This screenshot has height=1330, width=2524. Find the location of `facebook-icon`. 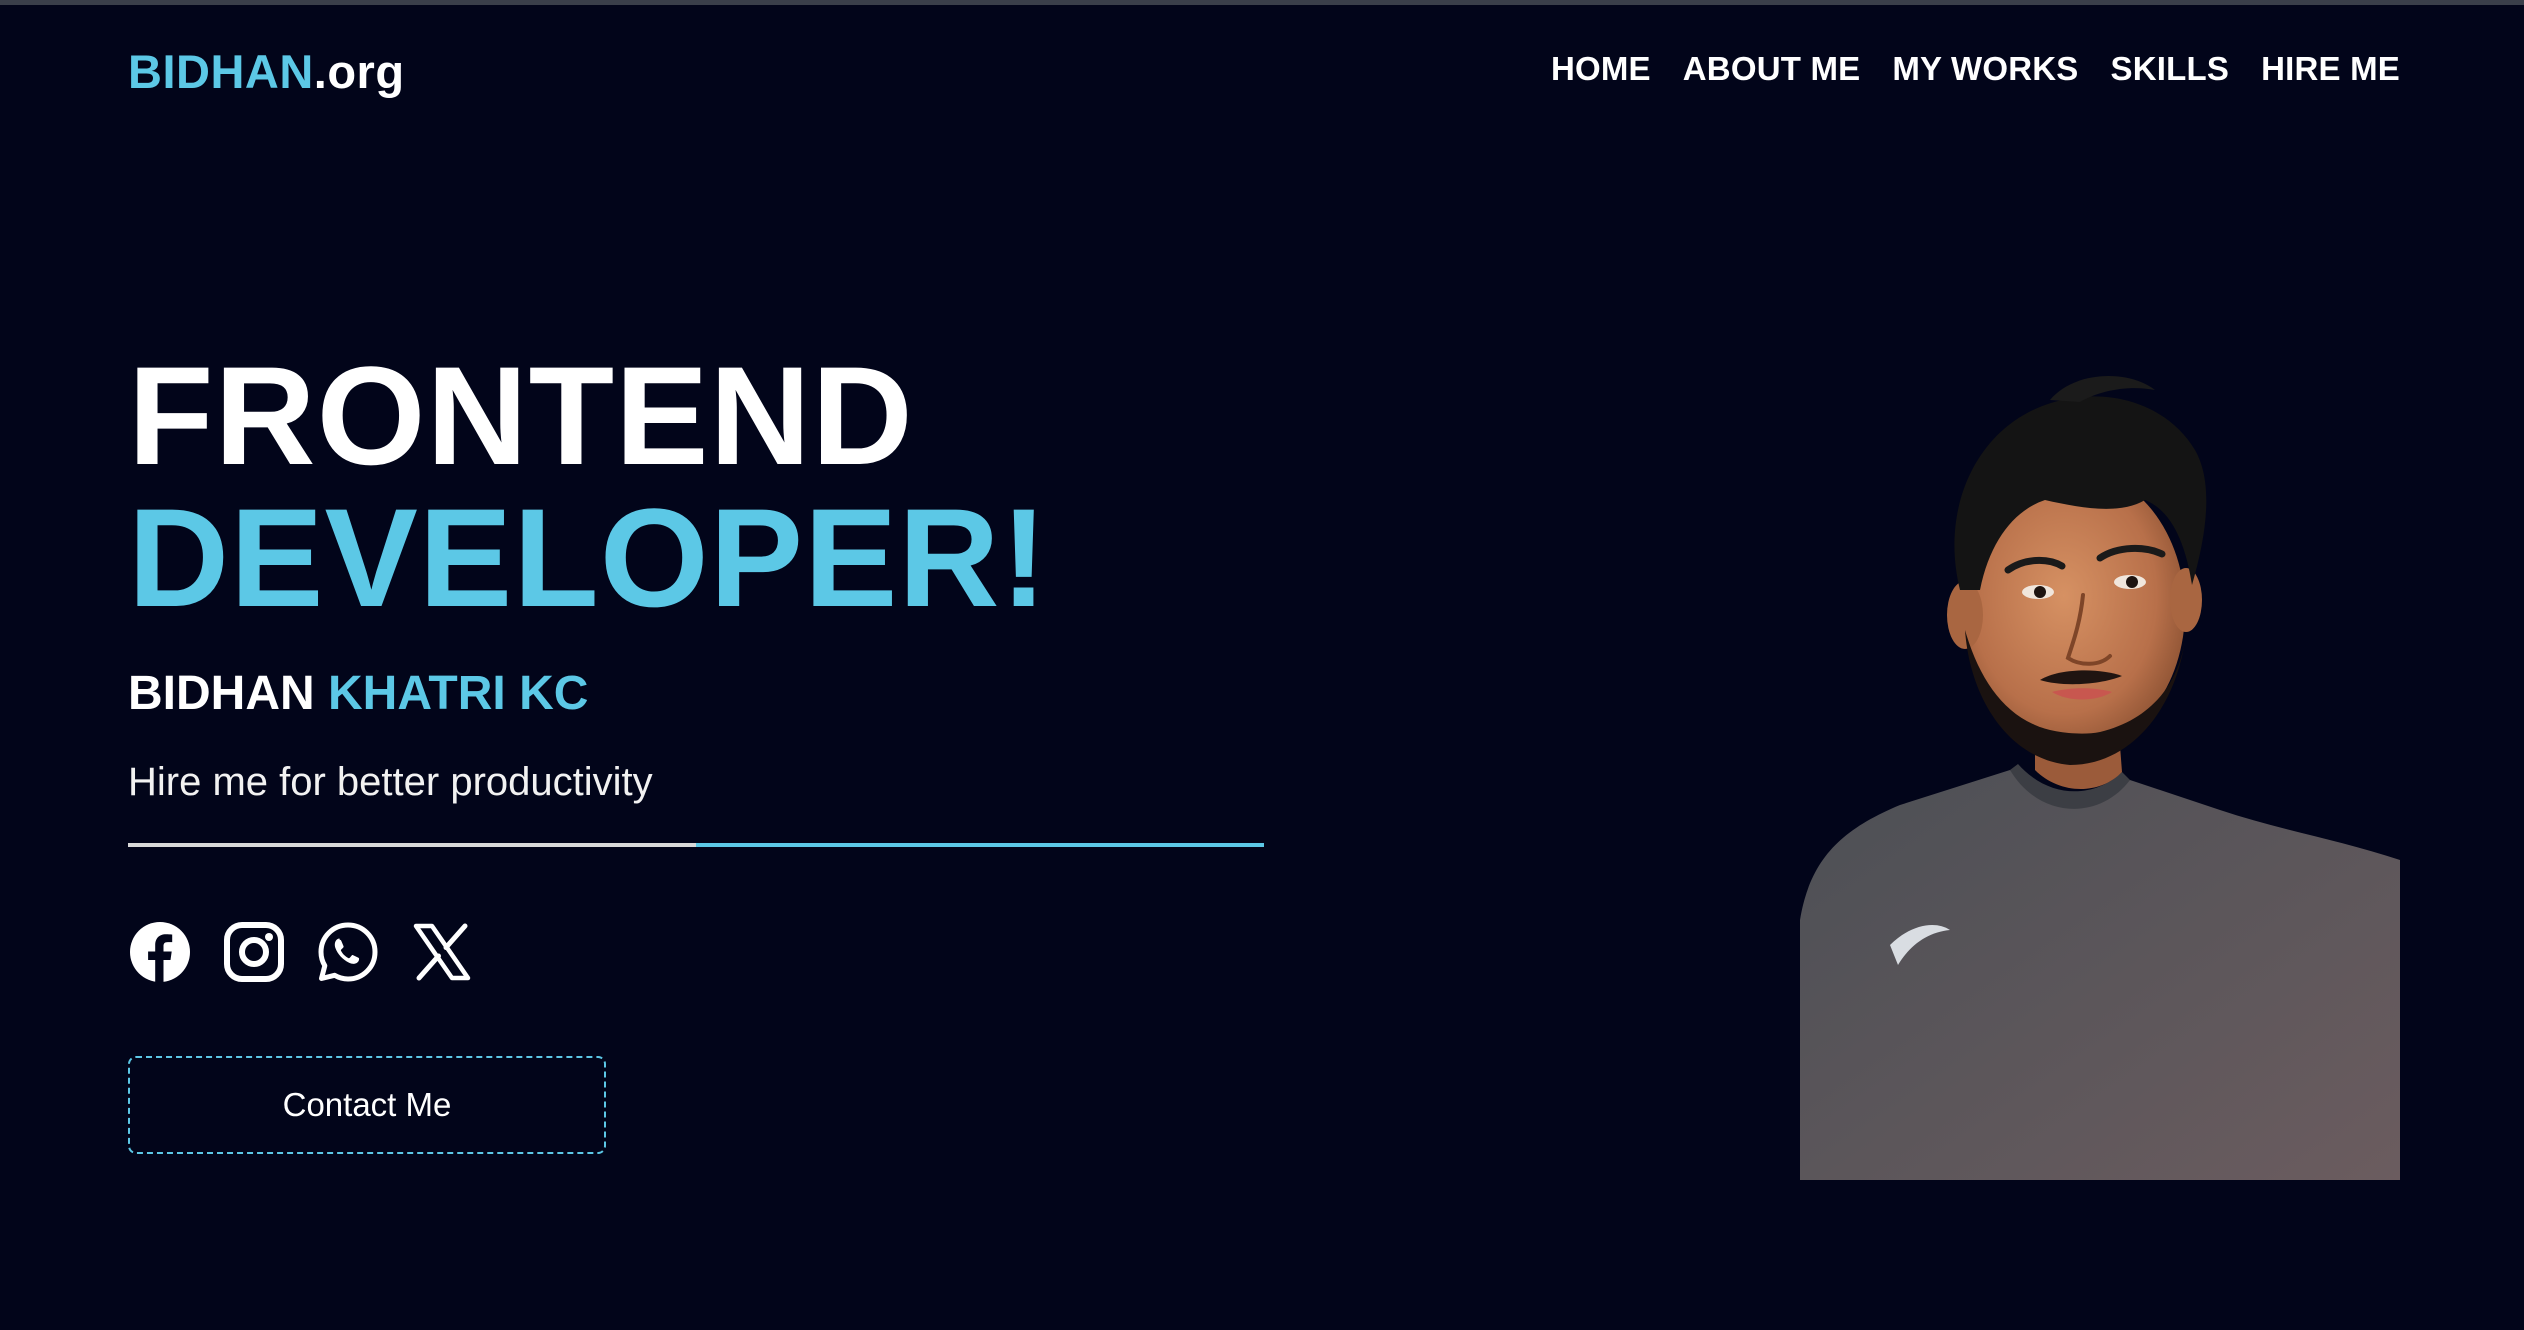

facebook-icon is located at coordinates (160, 952).